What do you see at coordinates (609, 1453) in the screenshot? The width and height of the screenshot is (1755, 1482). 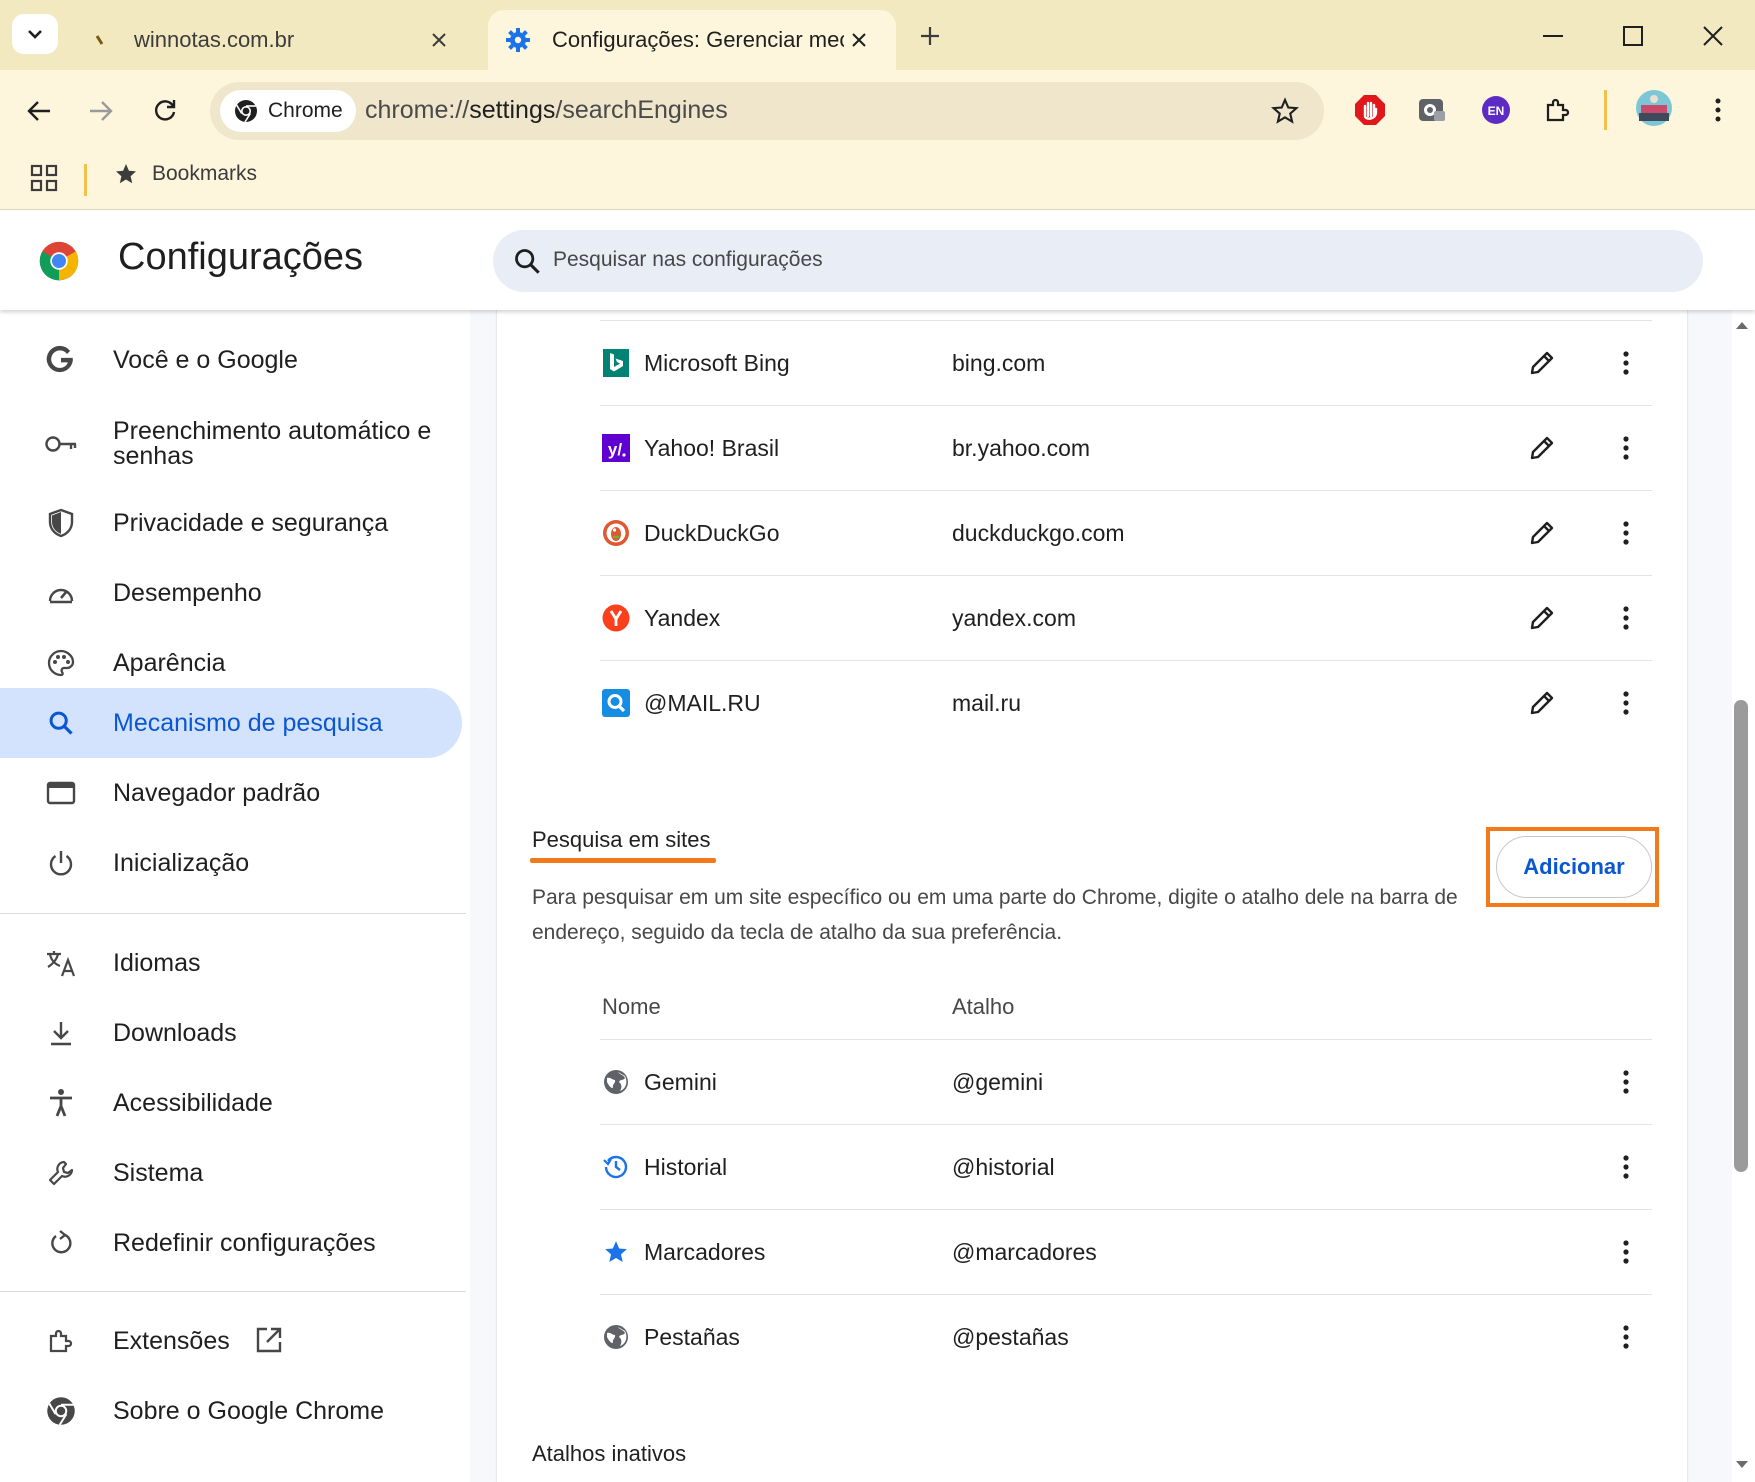 I see `inactive-shortcuts-title: Atalhos inativos` at bounding box center [609, 1453].